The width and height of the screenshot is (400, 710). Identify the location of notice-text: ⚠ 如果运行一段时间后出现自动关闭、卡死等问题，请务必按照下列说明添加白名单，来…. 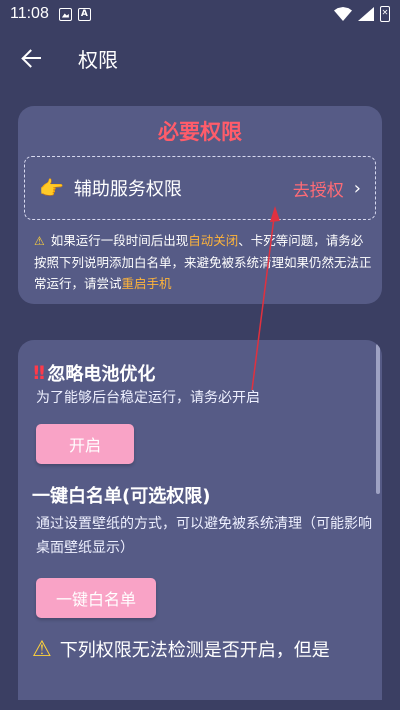
(204, 262).